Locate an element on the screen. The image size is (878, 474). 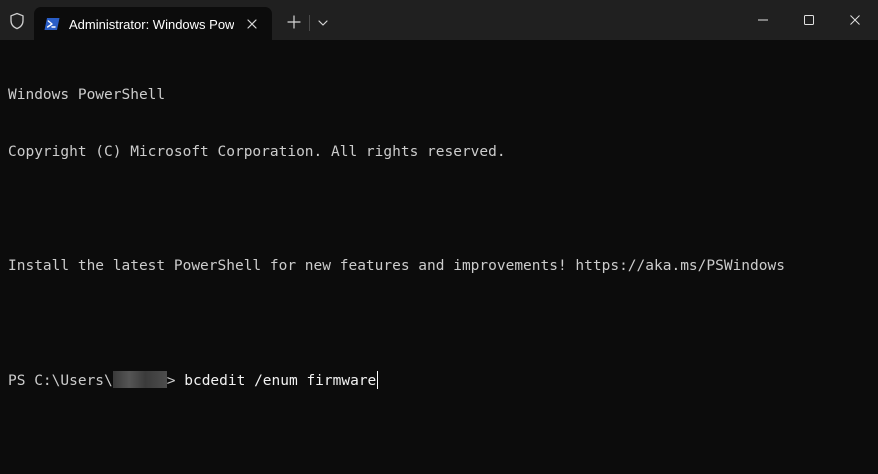
output-line: Windows PowerShell is located at coordinates (87, 95).